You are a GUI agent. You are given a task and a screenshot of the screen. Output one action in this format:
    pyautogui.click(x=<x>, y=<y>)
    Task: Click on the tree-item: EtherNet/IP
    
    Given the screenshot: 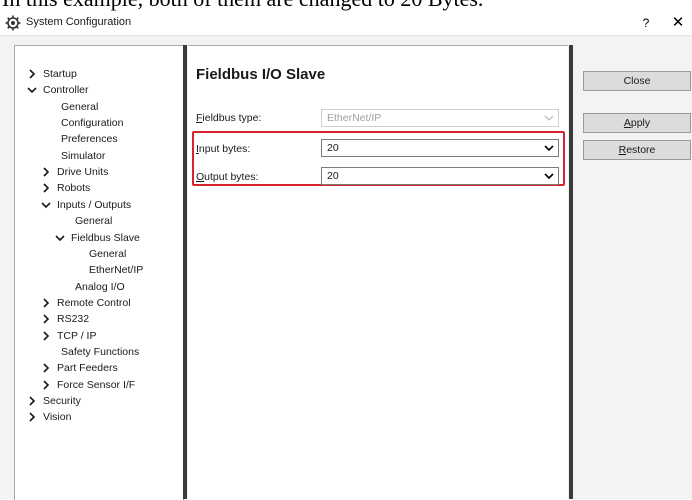 What is the action you would take?
    pyautogui.click(x=98, y=270)
    